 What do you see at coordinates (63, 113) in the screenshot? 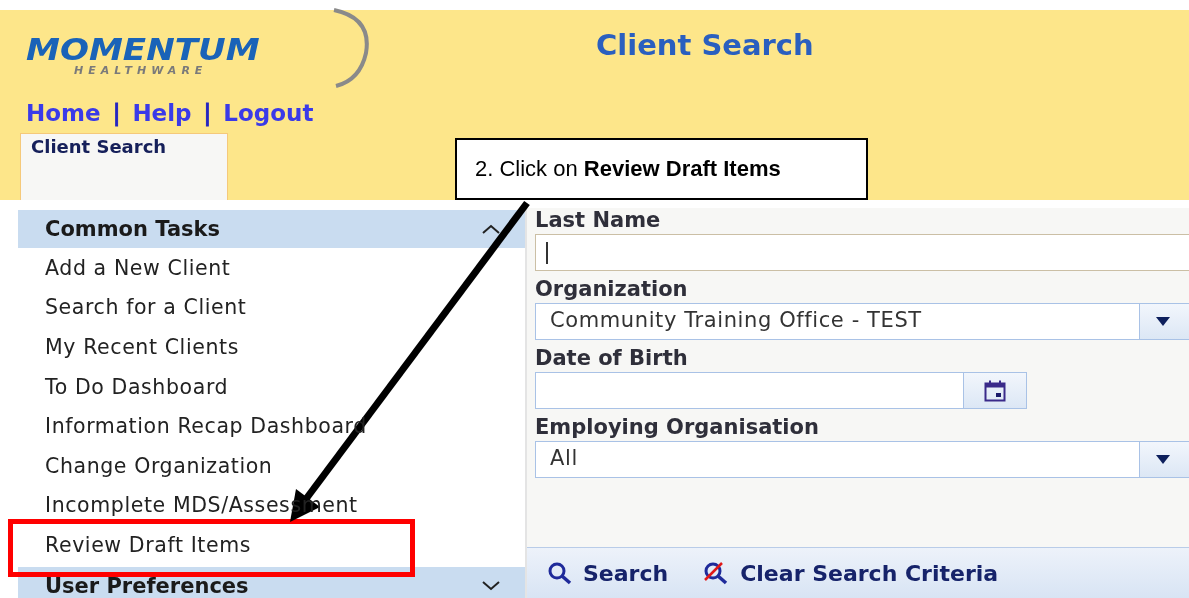
I see `nav-link: Home` at bounding box center [63, 113].